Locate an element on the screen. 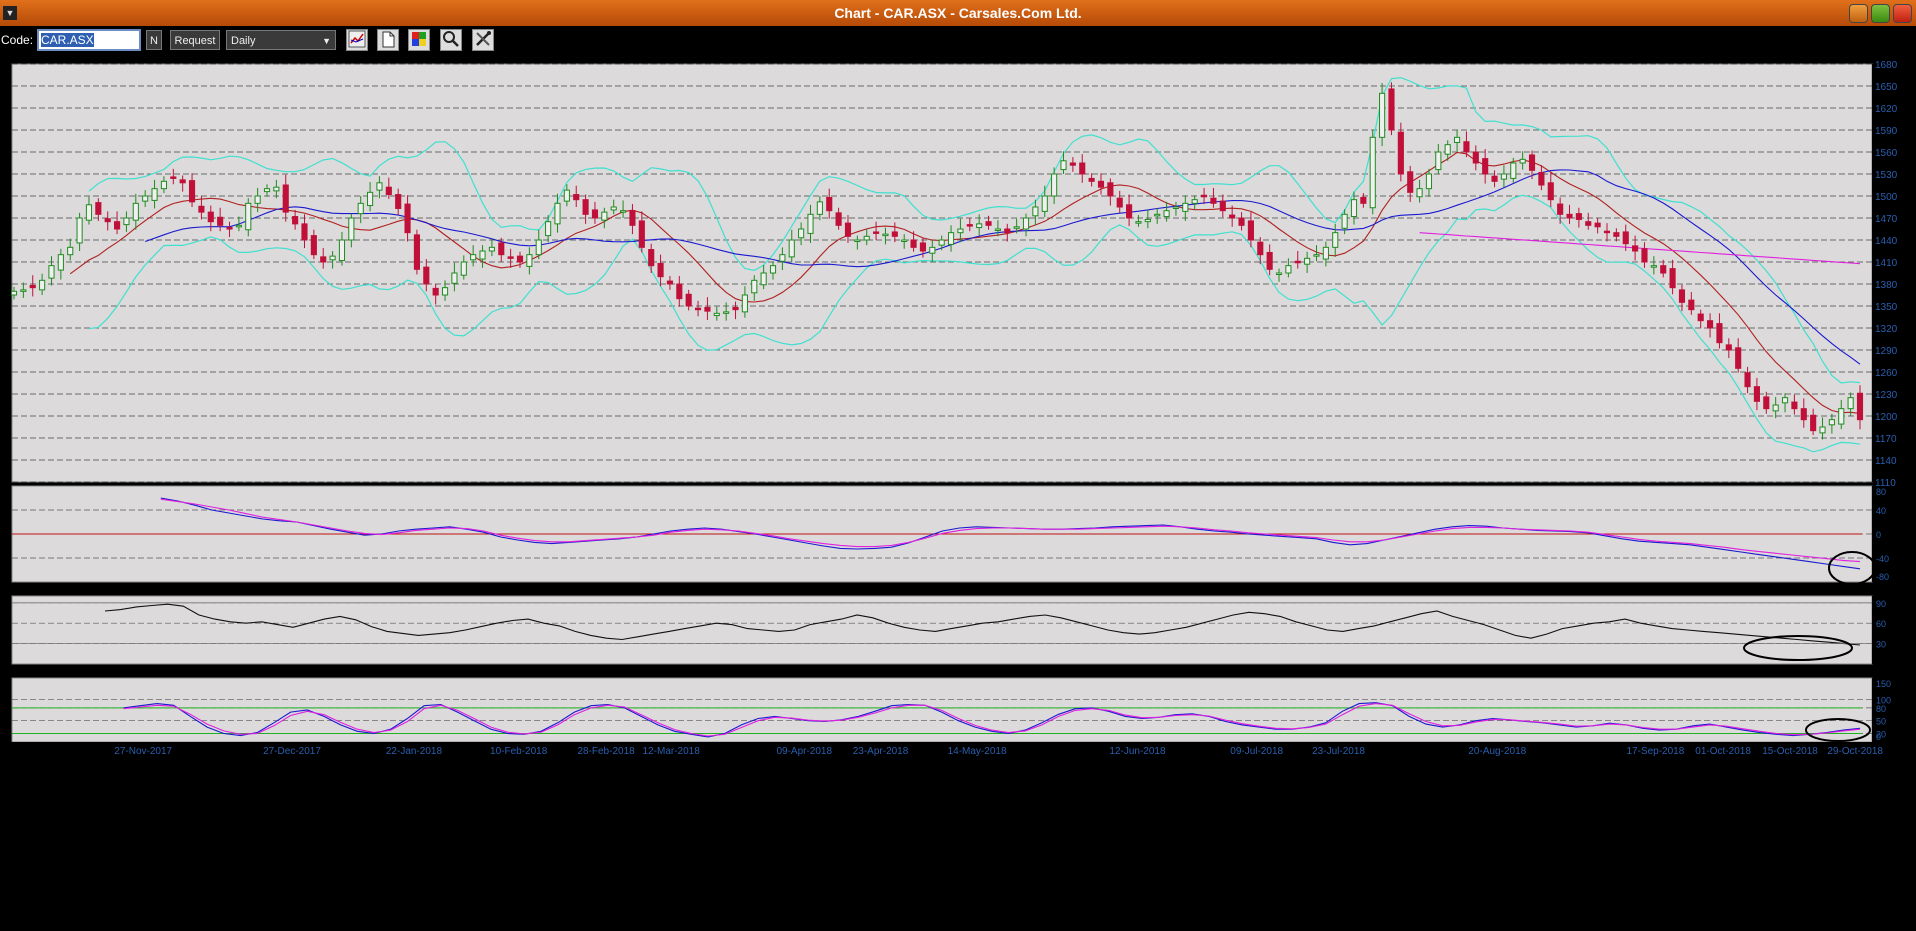 This screenshot has width=1916, height=931. price-tick-label: 1500 is located at coordinates (1886, 197).